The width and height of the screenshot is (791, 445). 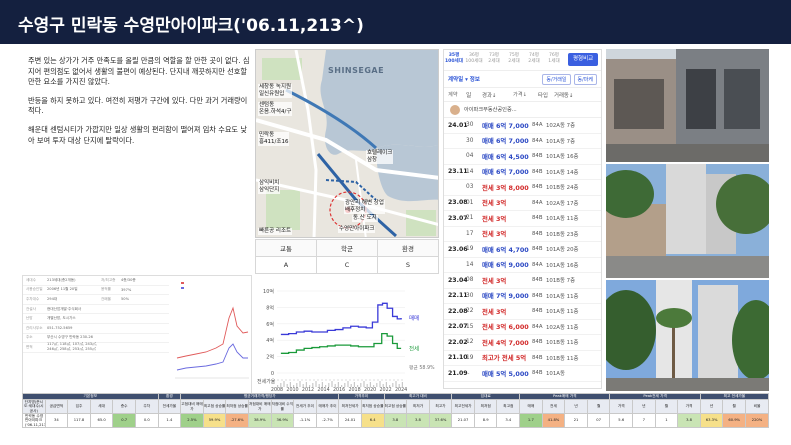 I want to click on map-label: 세창동 녹지원 일신유원입, so click(x=275, y=91).